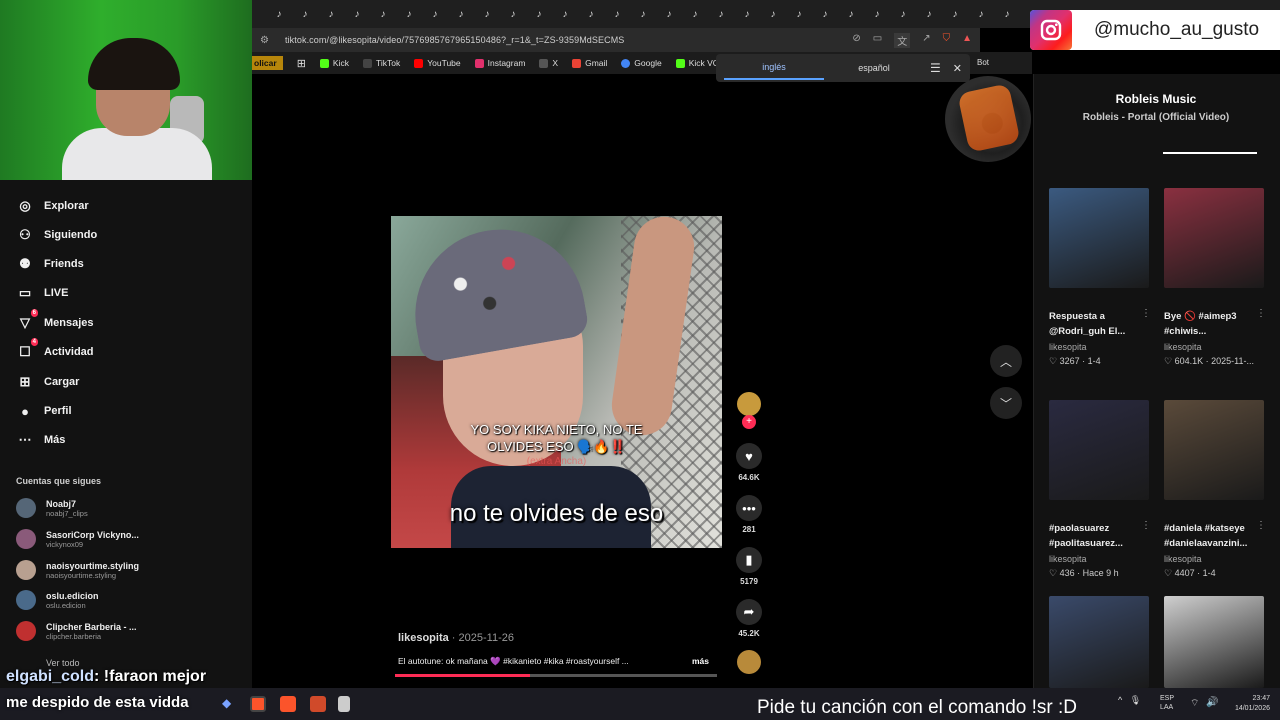 The image size is (1280, 720). What do you see at coordinates (967, 40) in the screenshot?
I see `rewards-icon: ▲` at bounding box center [967, 40].